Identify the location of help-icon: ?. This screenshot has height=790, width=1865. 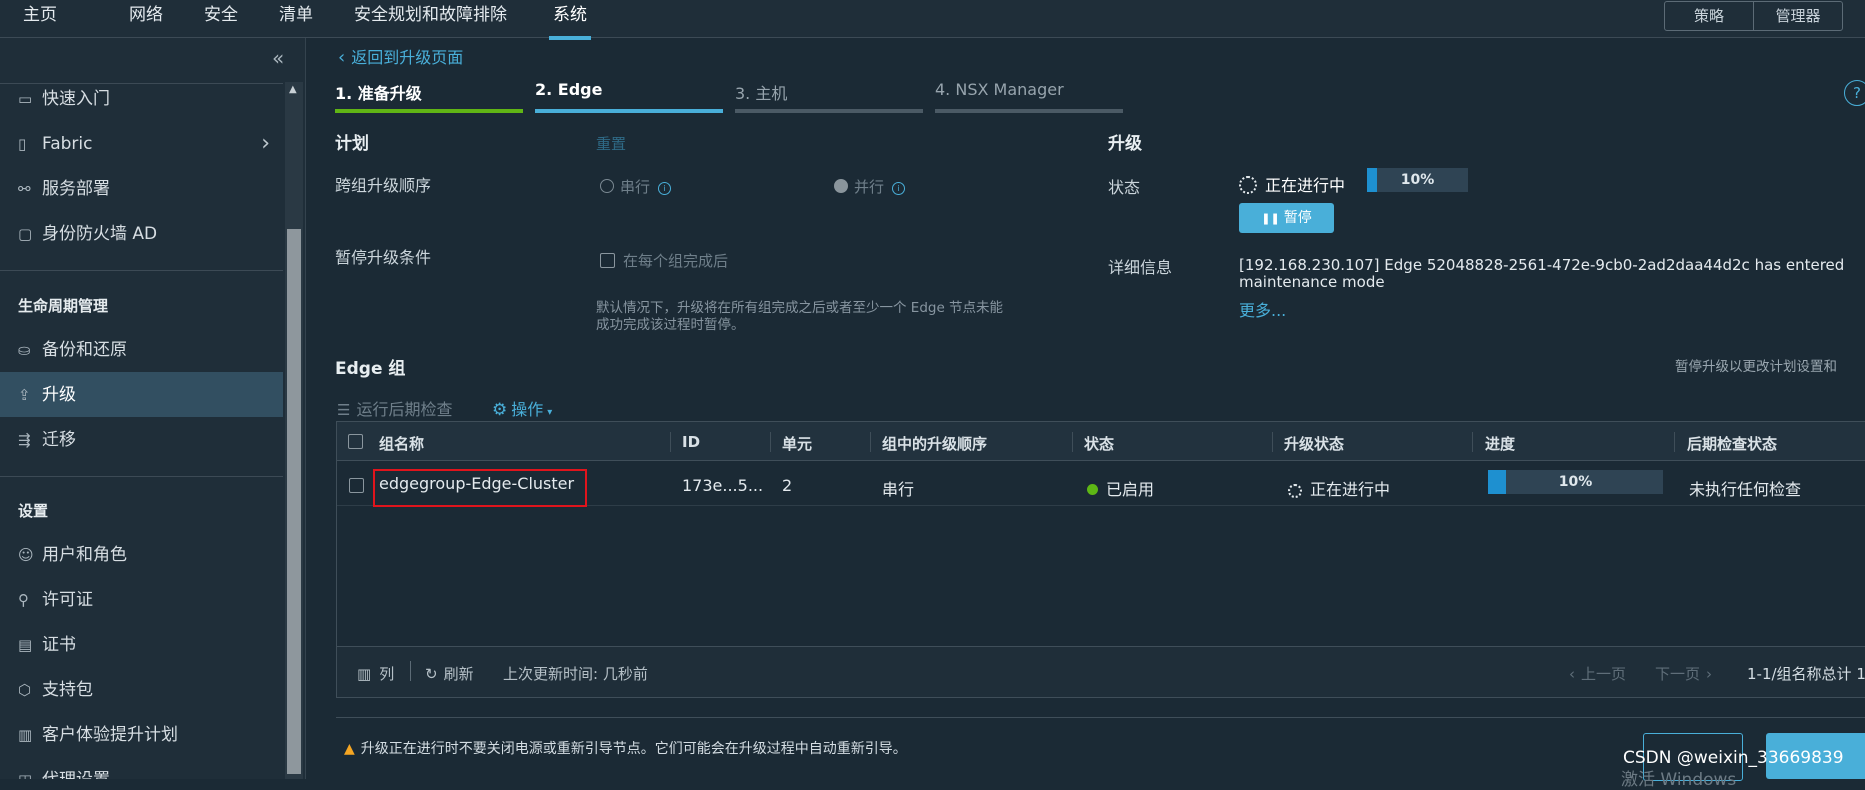
(1854, 93).